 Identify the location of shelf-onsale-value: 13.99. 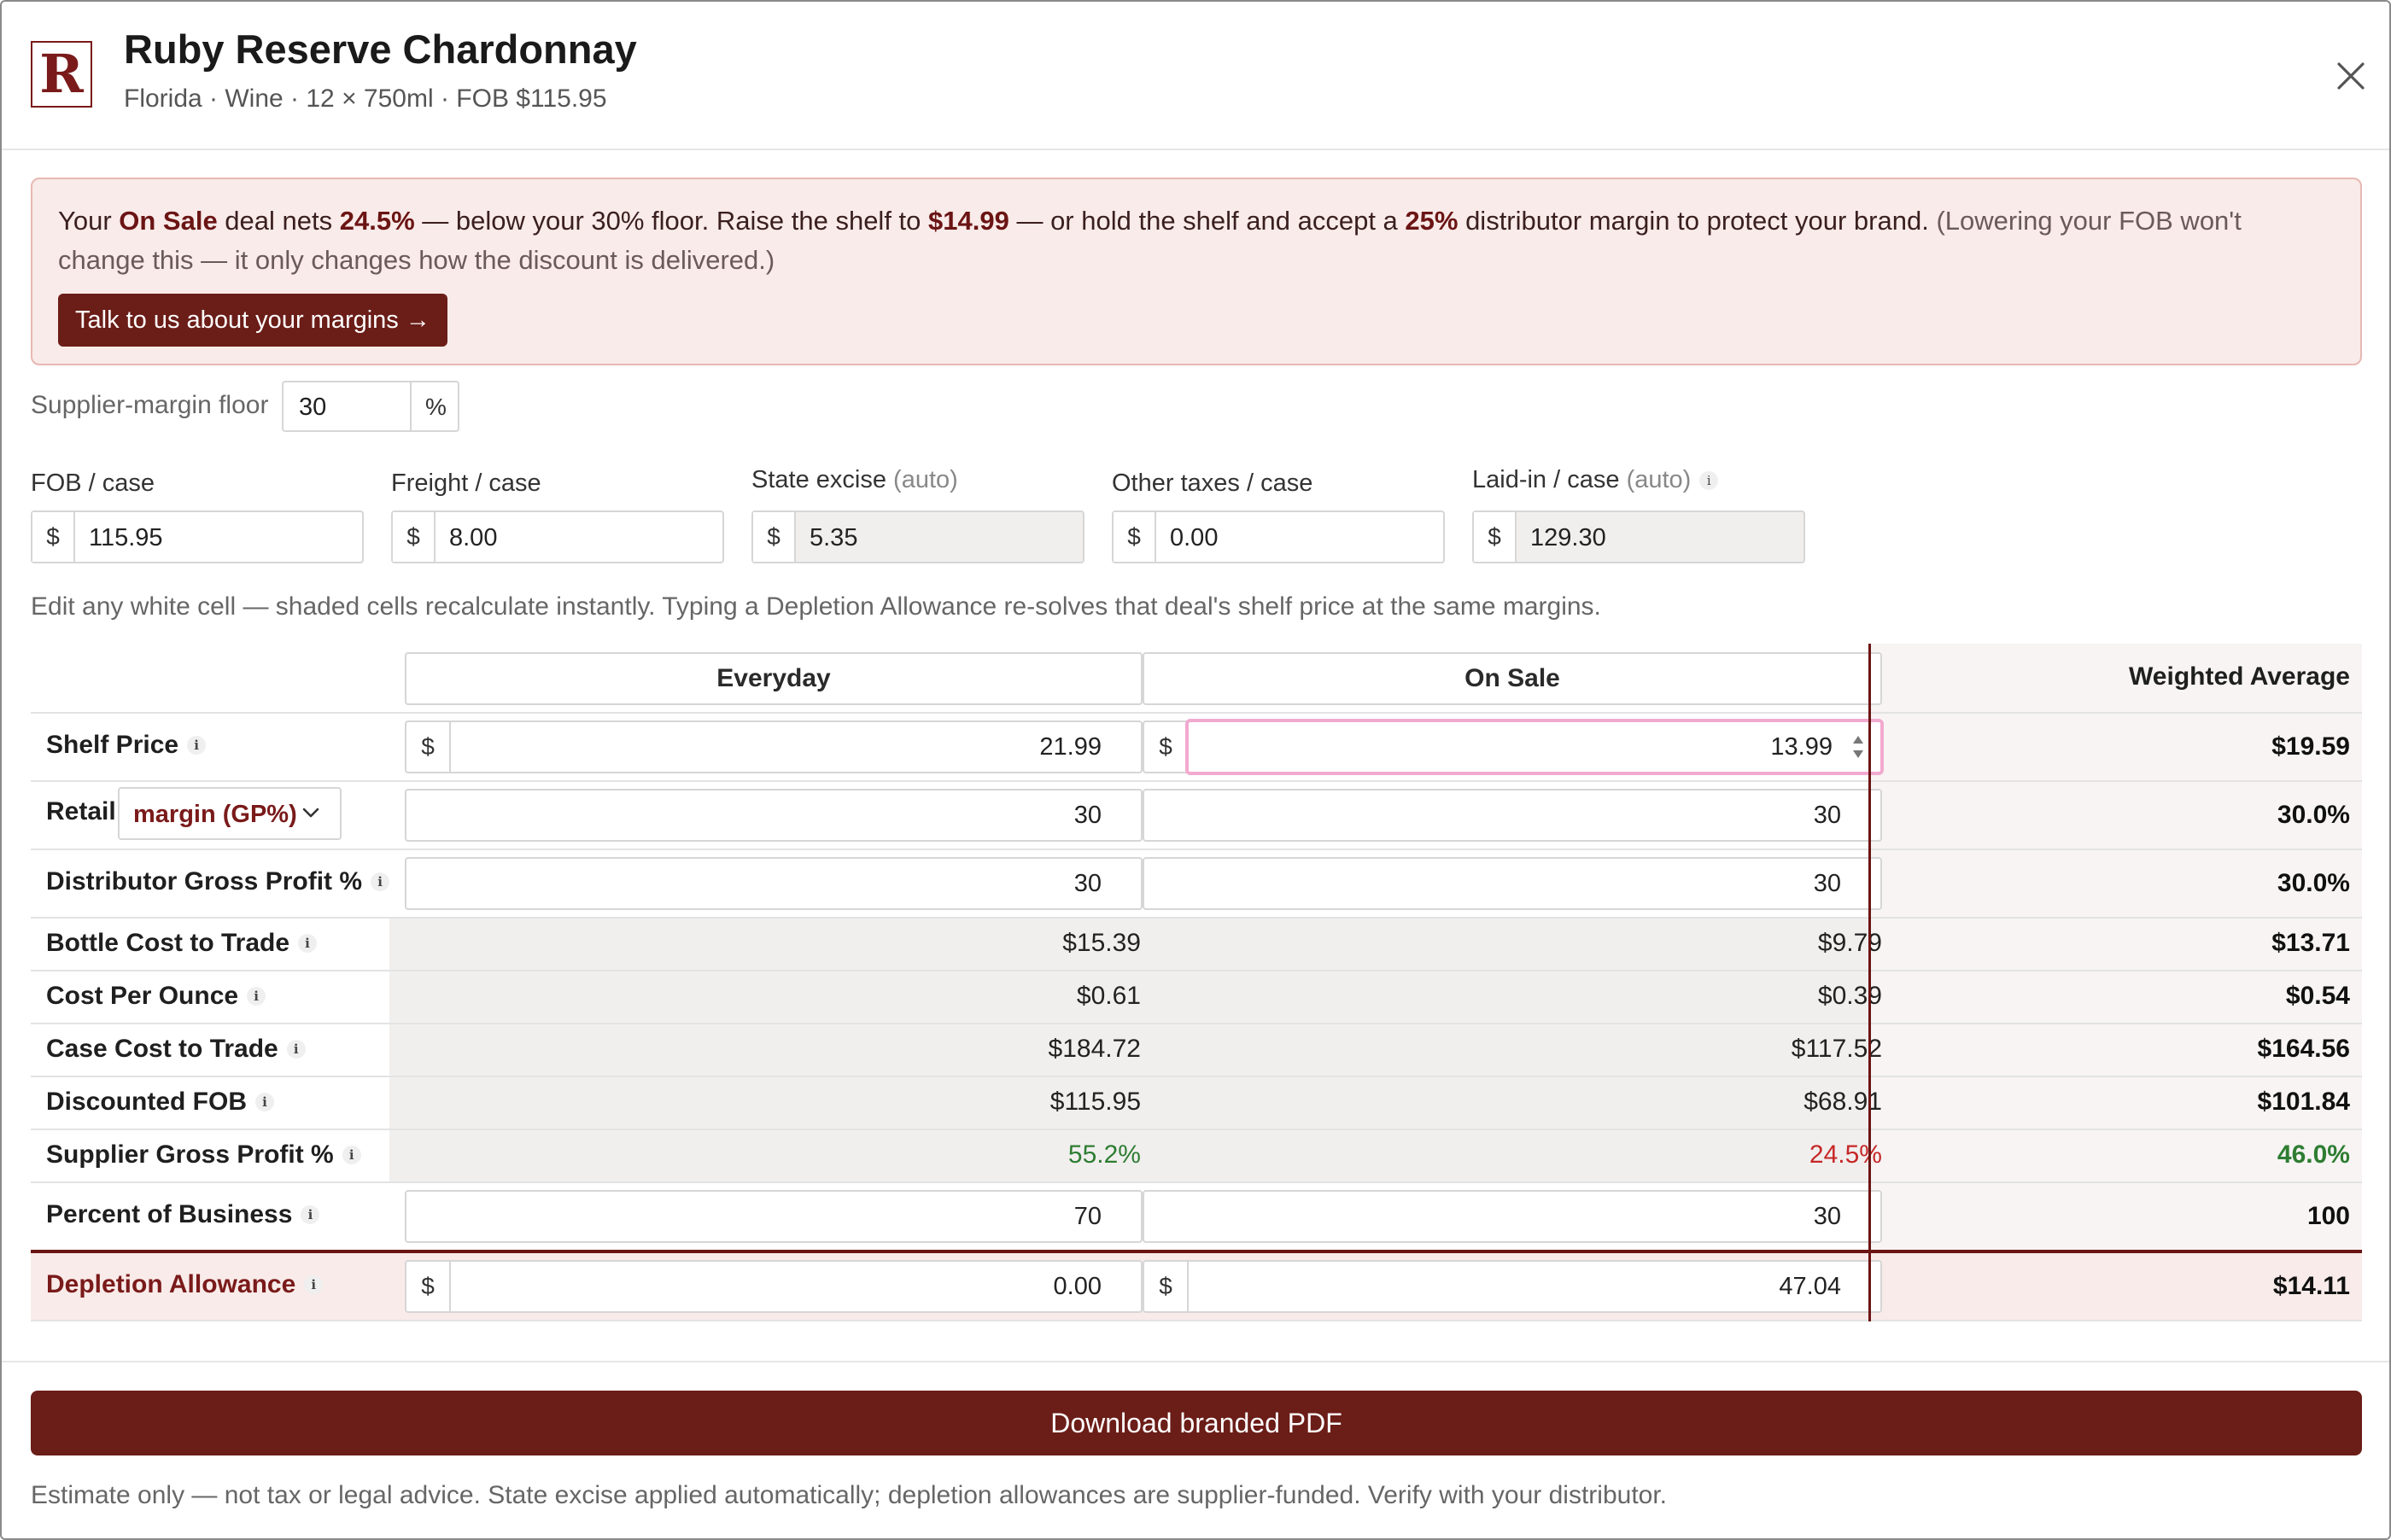
(1802, 747).